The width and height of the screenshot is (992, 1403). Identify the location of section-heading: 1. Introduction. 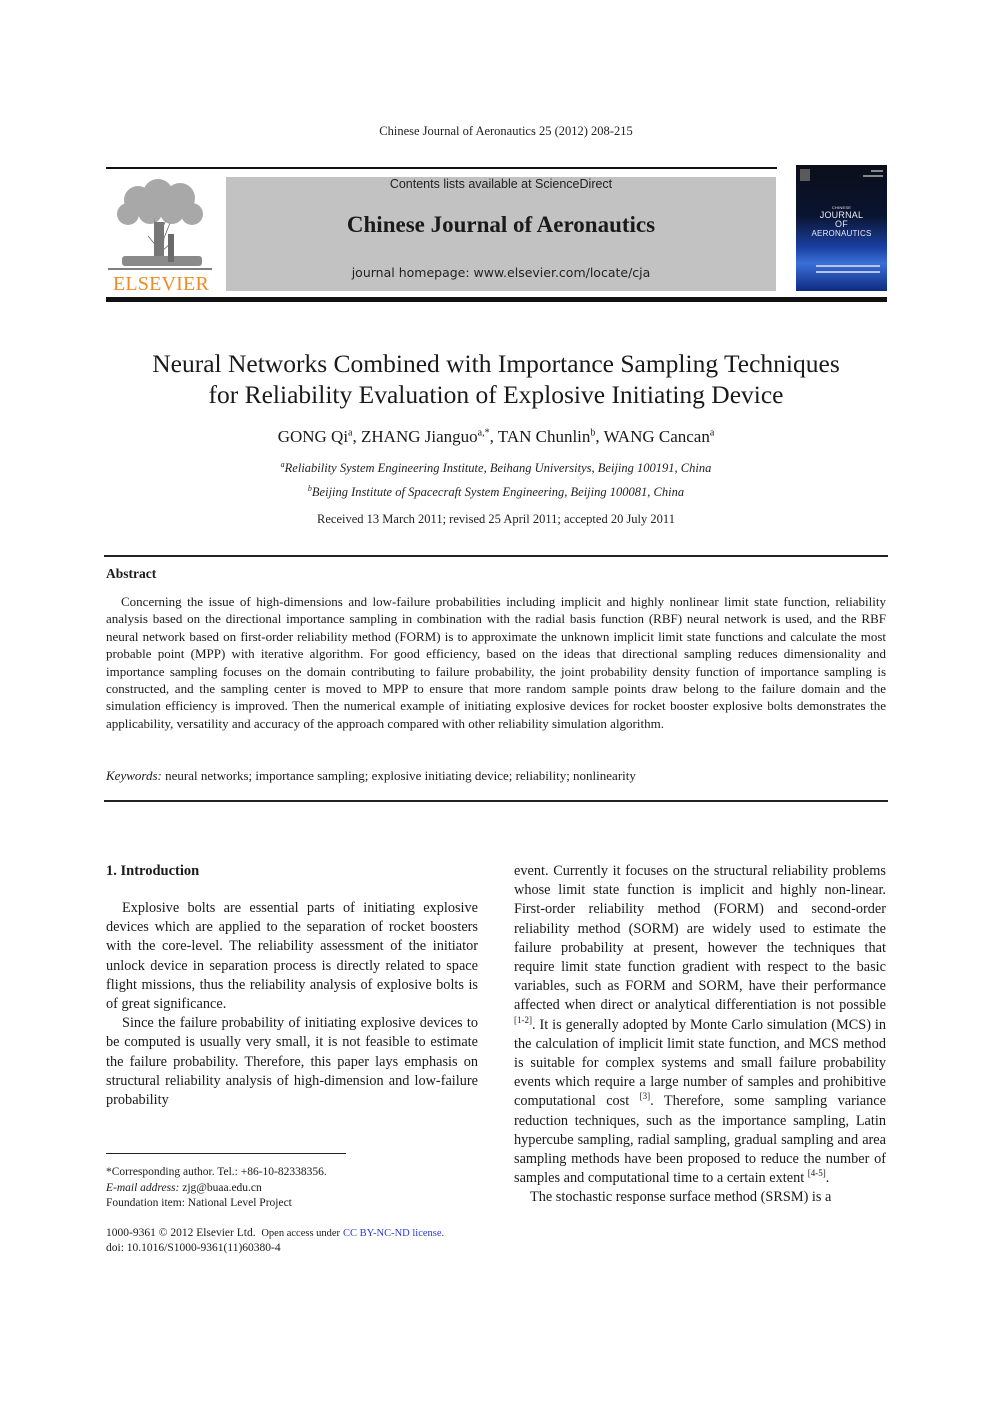
(153, 871).